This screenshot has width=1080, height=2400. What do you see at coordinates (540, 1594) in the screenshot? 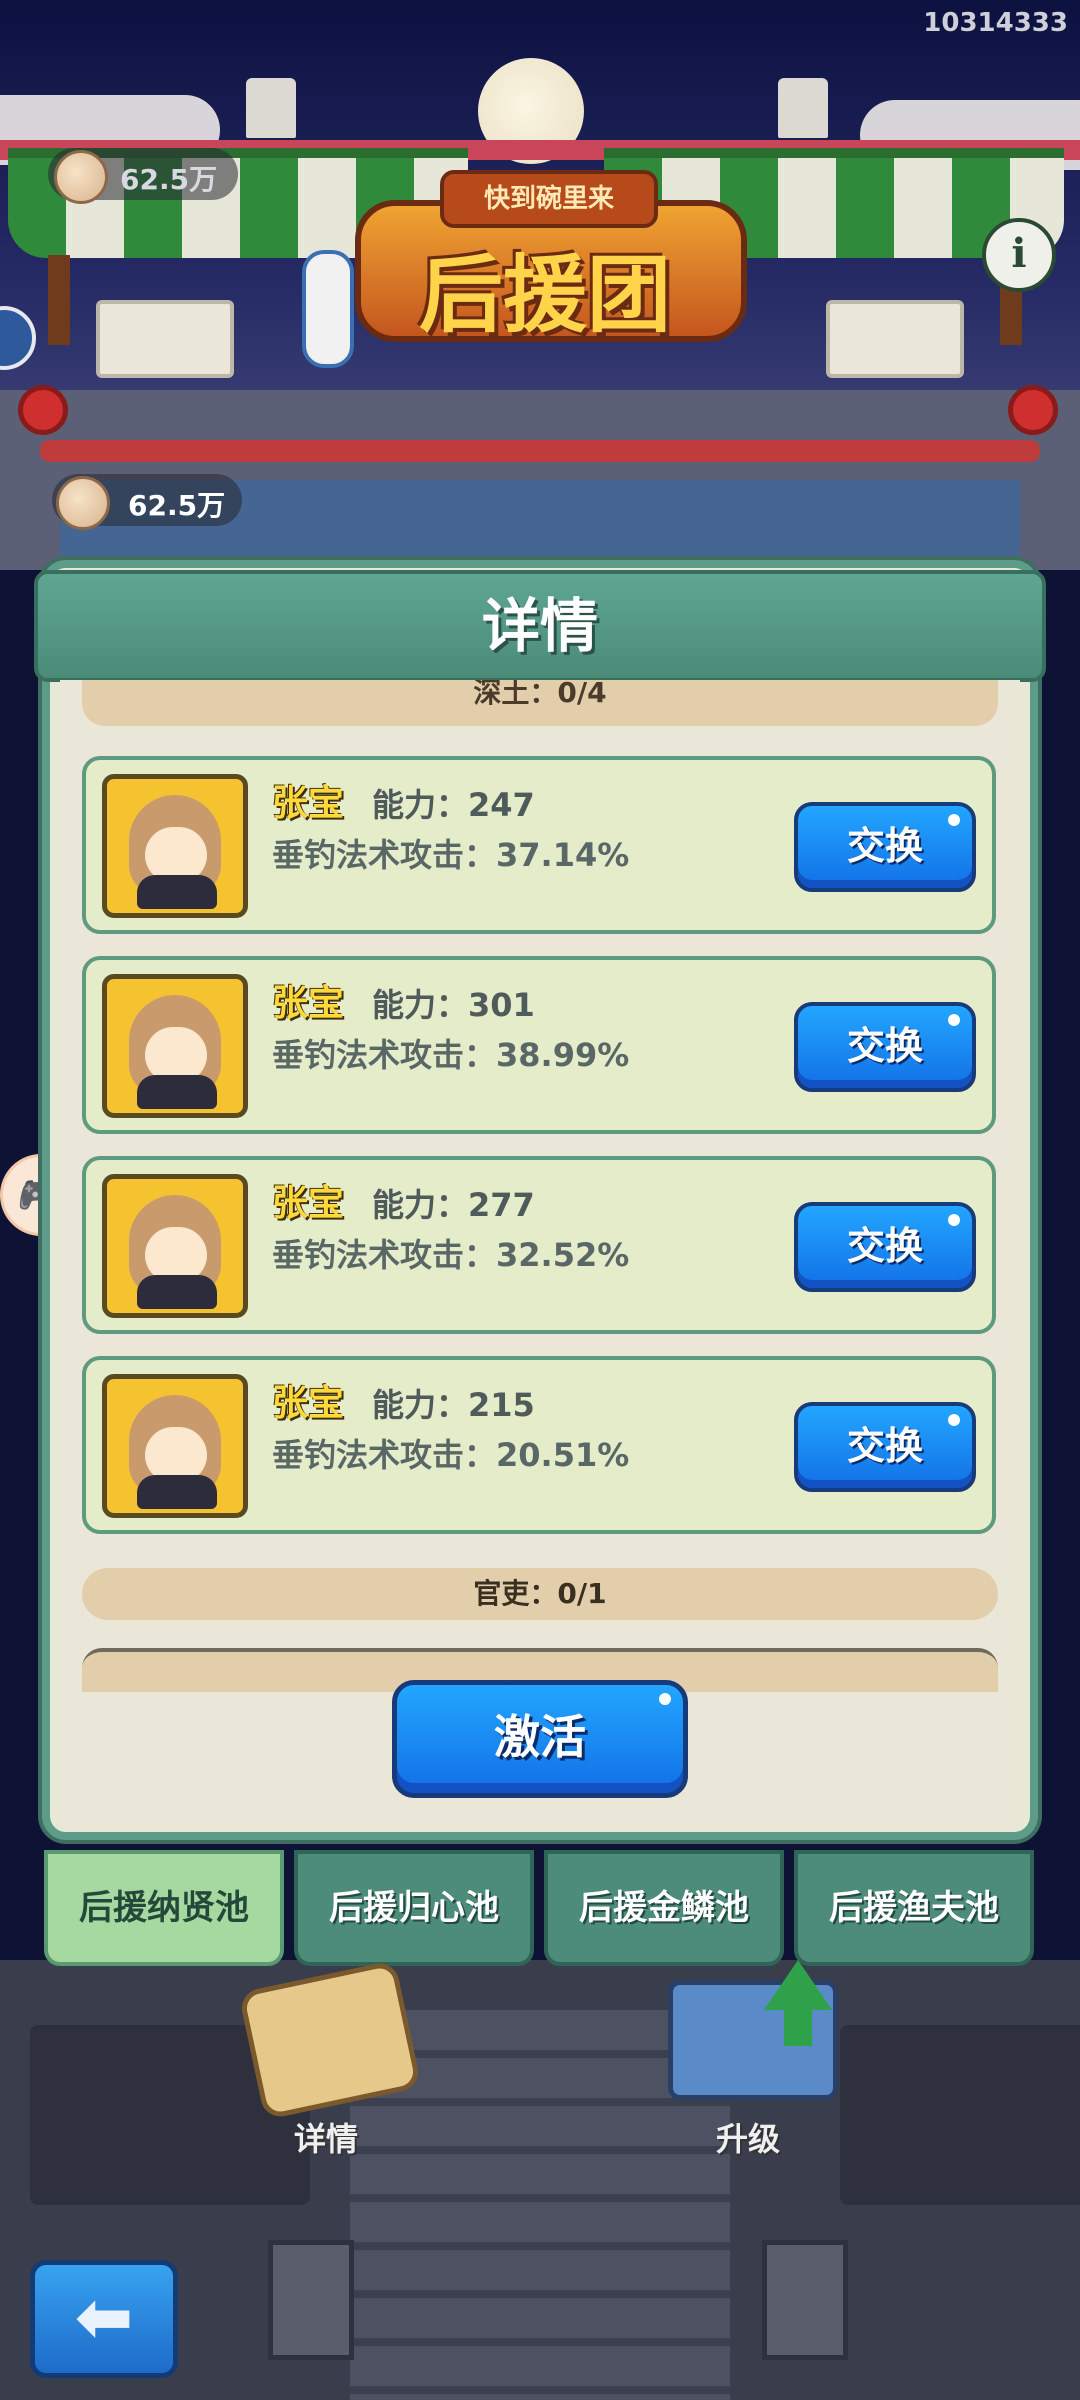
I see `section-header-officials: 官吏：0/1` at bounding box center [540, 1594].